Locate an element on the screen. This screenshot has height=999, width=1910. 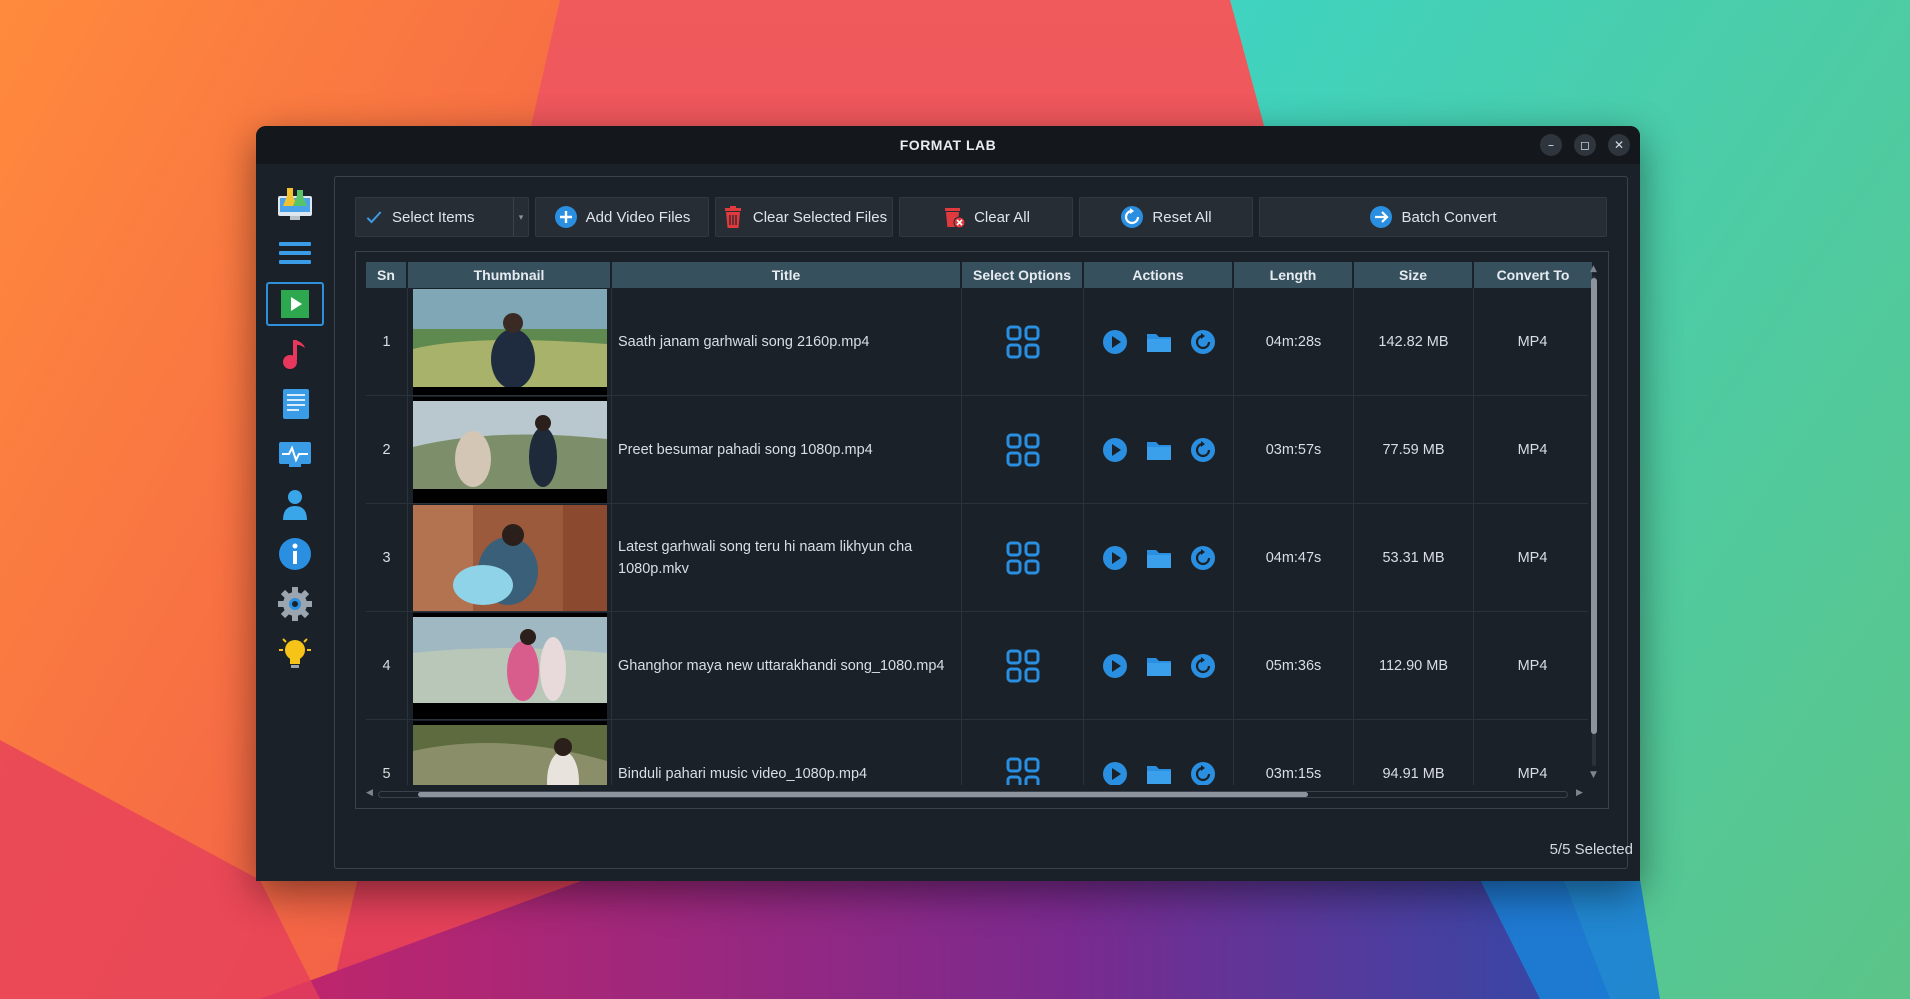
reset-all-label: Reset All is located at coordinates (1182, 217).